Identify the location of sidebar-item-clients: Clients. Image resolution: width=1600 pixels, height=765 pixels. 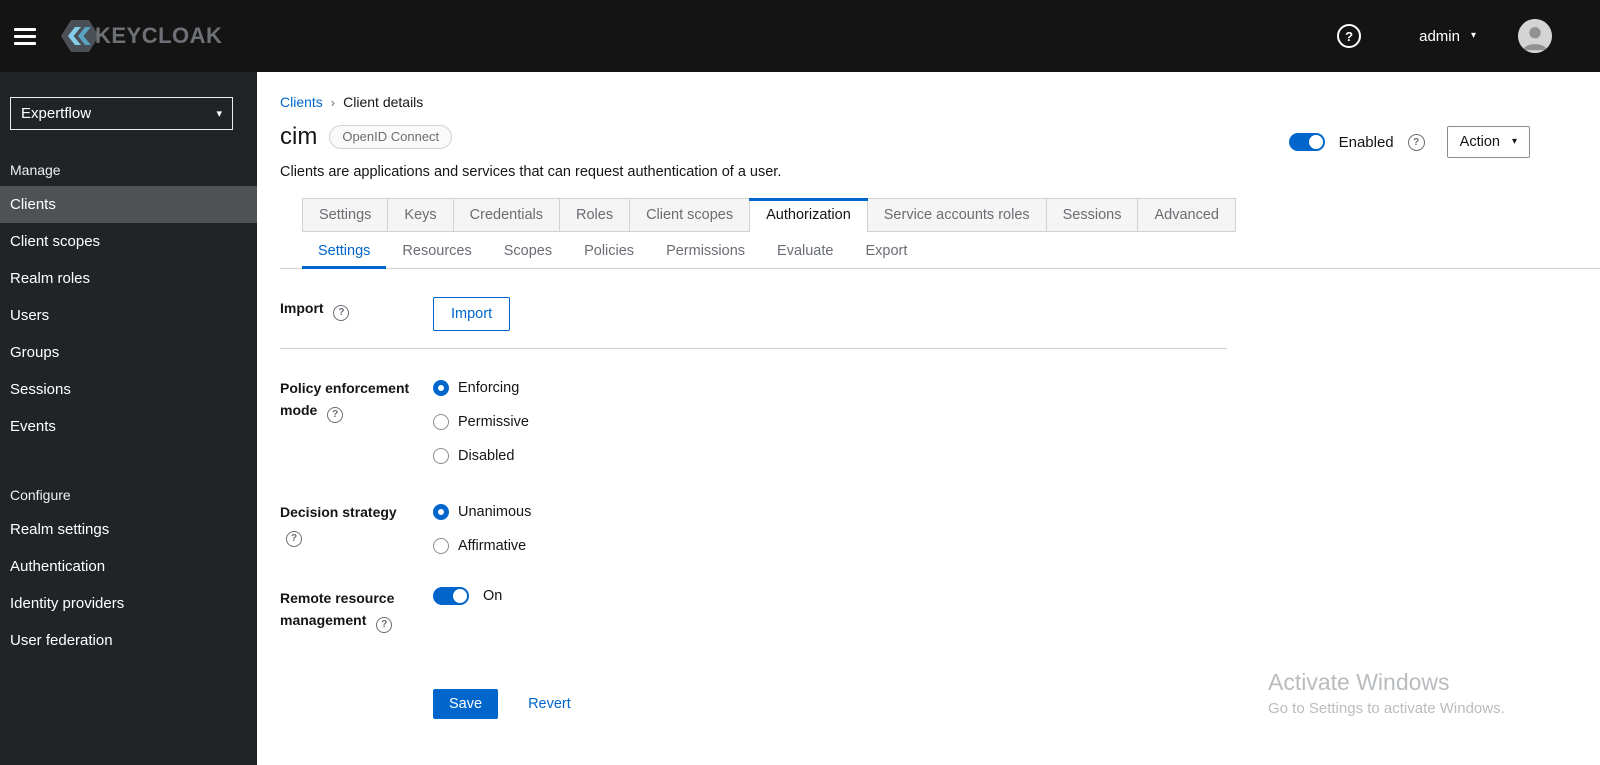
(128, 204).